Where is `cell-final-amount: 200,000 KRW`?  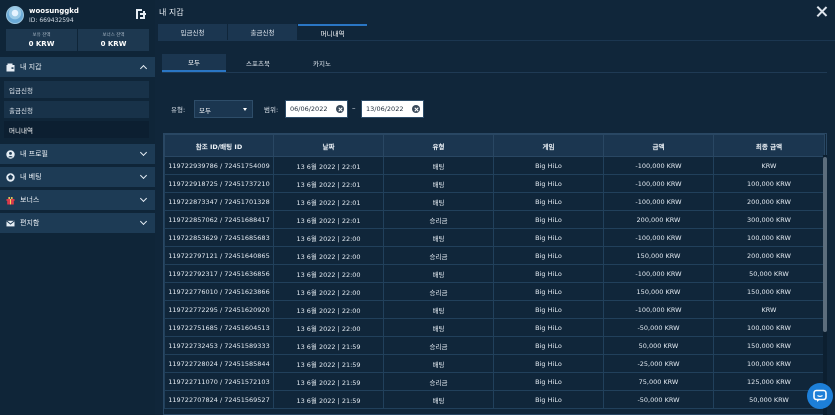 cell-final-amount: 200,000 KRW is located at coordinates (769, 201).